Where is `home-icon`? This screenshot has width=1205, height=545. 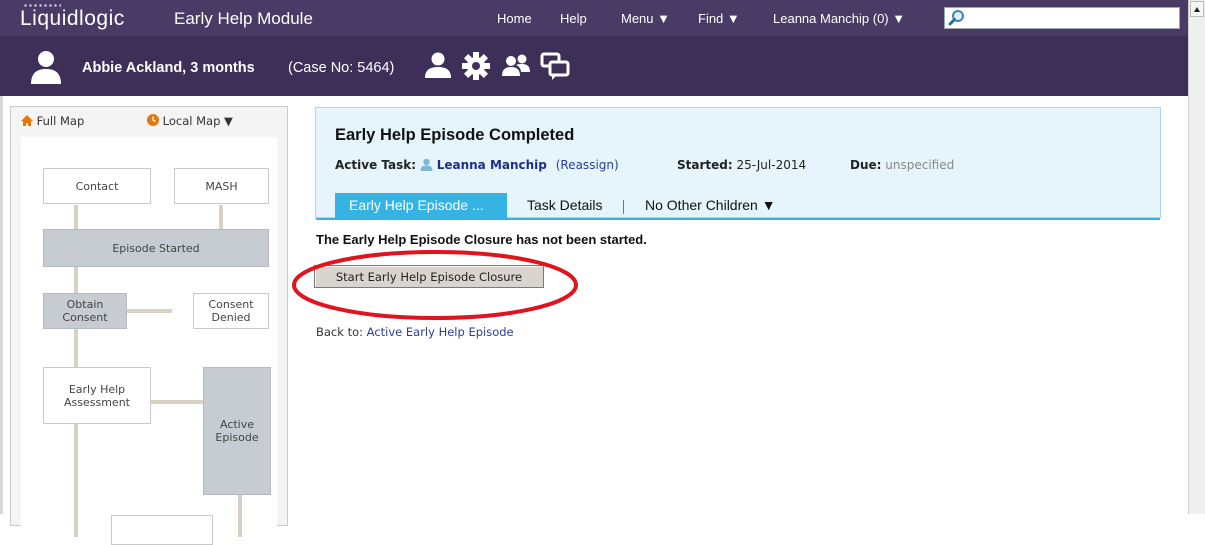 home-icon is located at coordinates (27, 120).